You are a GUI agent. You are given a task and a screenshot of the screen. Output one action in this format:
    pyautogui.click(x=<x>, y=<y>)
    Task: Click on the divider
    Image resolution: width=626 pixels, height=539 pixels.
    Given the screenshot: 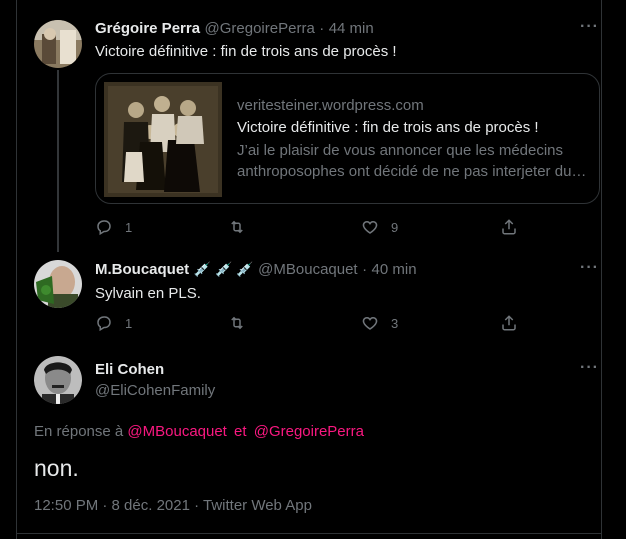 What is the action you would take?
    pyautogui.click(x=309, y=533)
    